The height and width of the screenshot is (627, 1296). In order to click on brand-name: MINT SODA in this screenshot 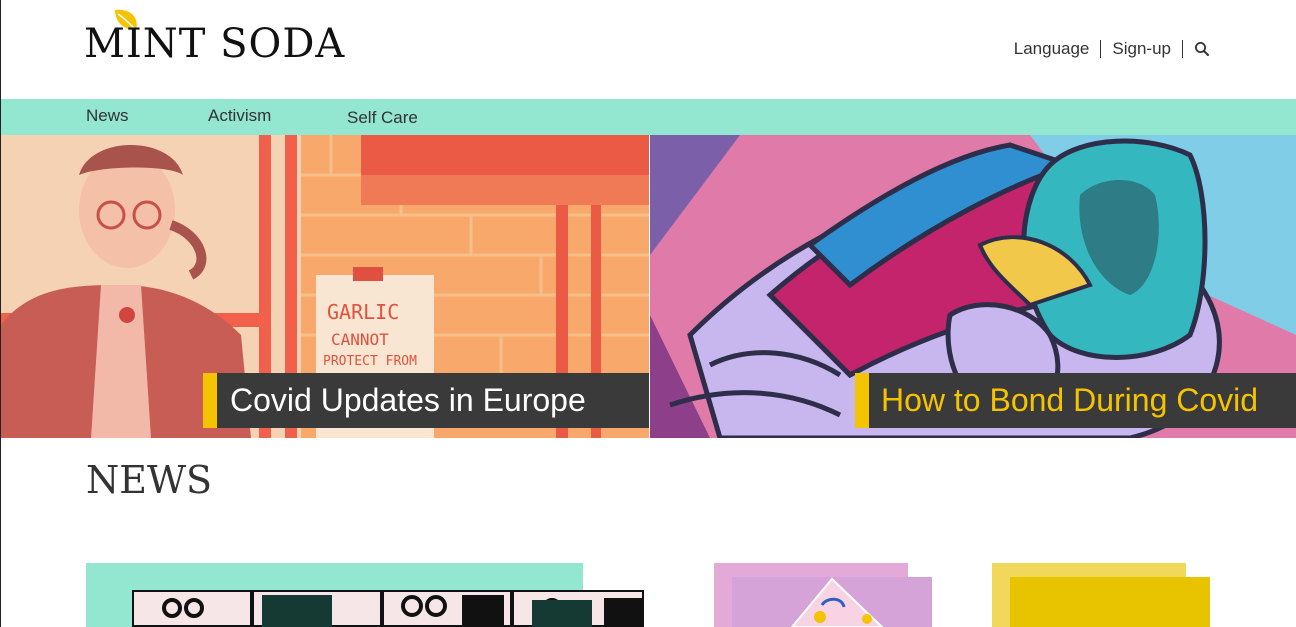, I will do `click(215, 44)`.